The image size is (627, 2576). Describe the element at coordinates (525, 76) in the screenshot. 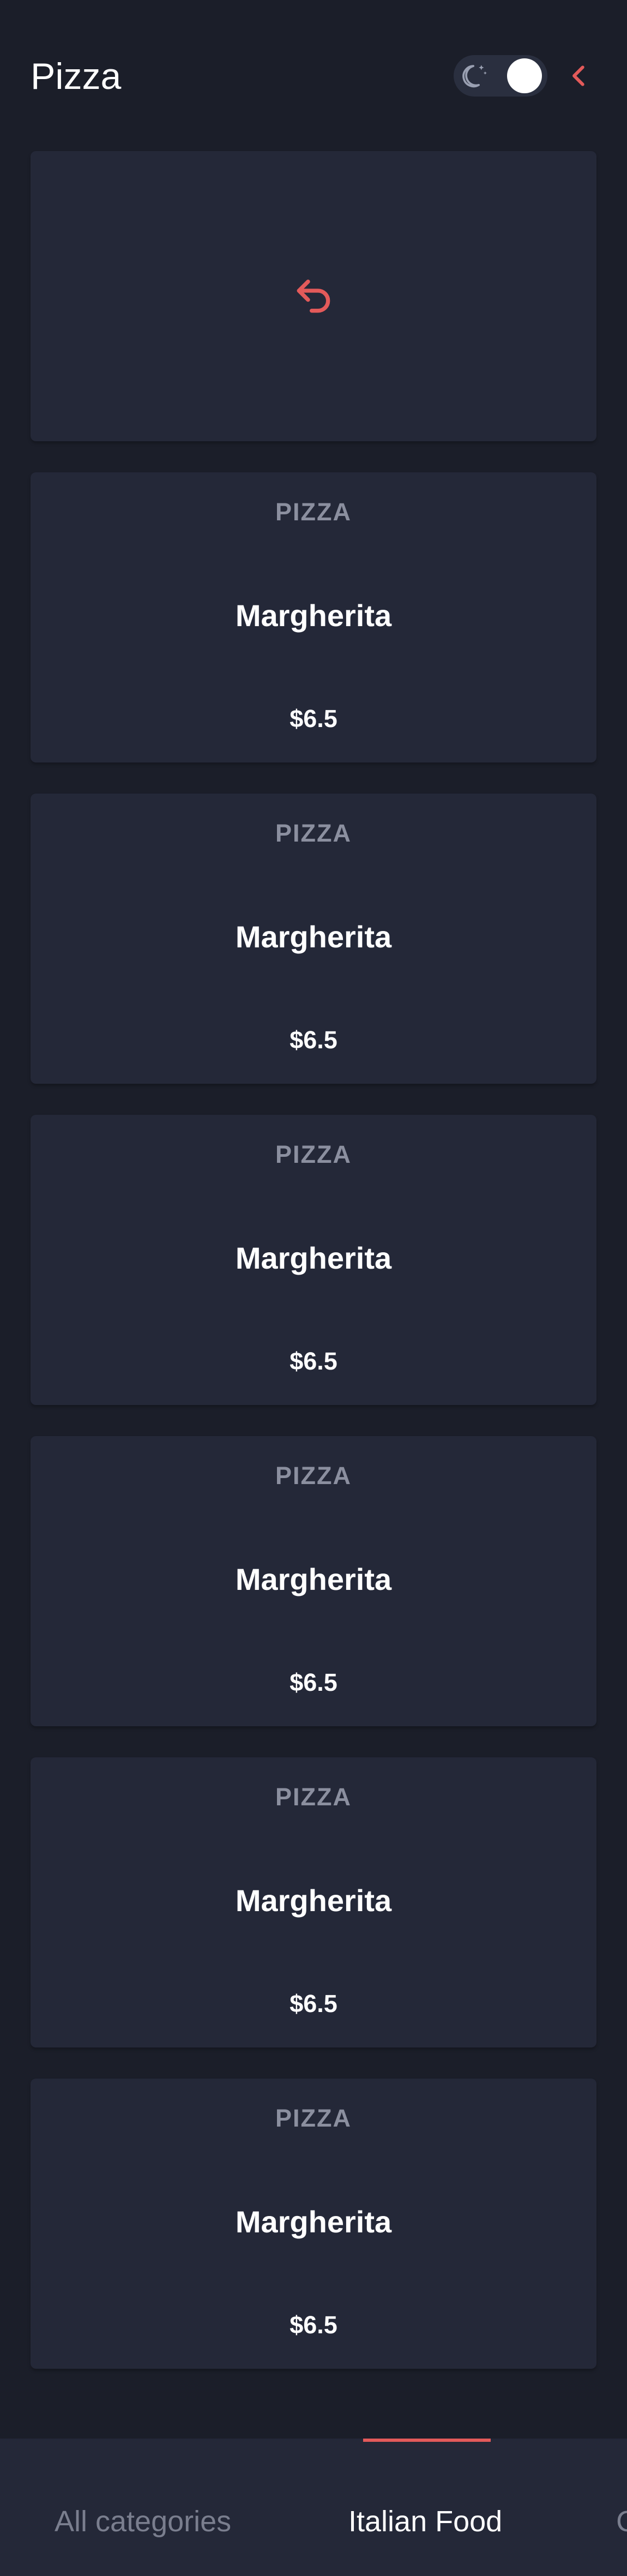

I see `toggle-knob` at that location.